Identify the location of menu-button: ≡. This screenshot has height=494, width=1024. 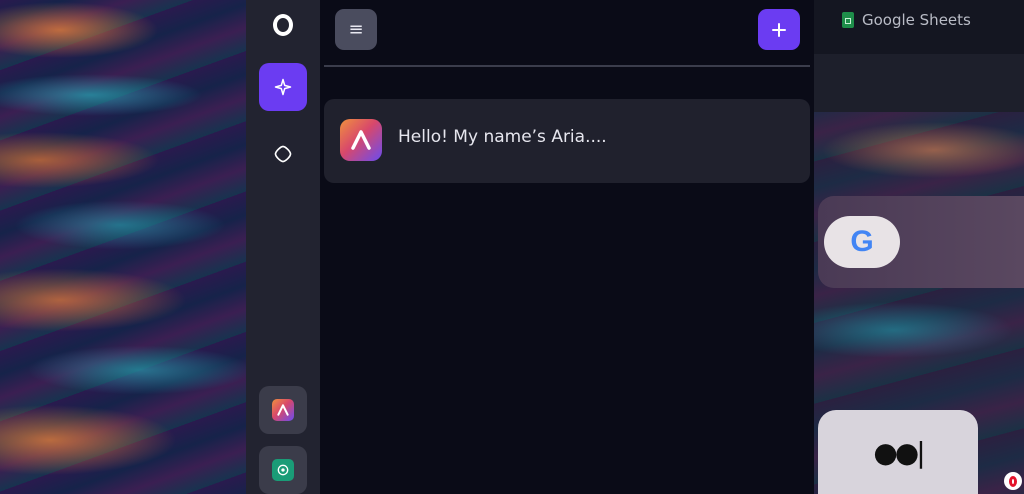
(356, 29).